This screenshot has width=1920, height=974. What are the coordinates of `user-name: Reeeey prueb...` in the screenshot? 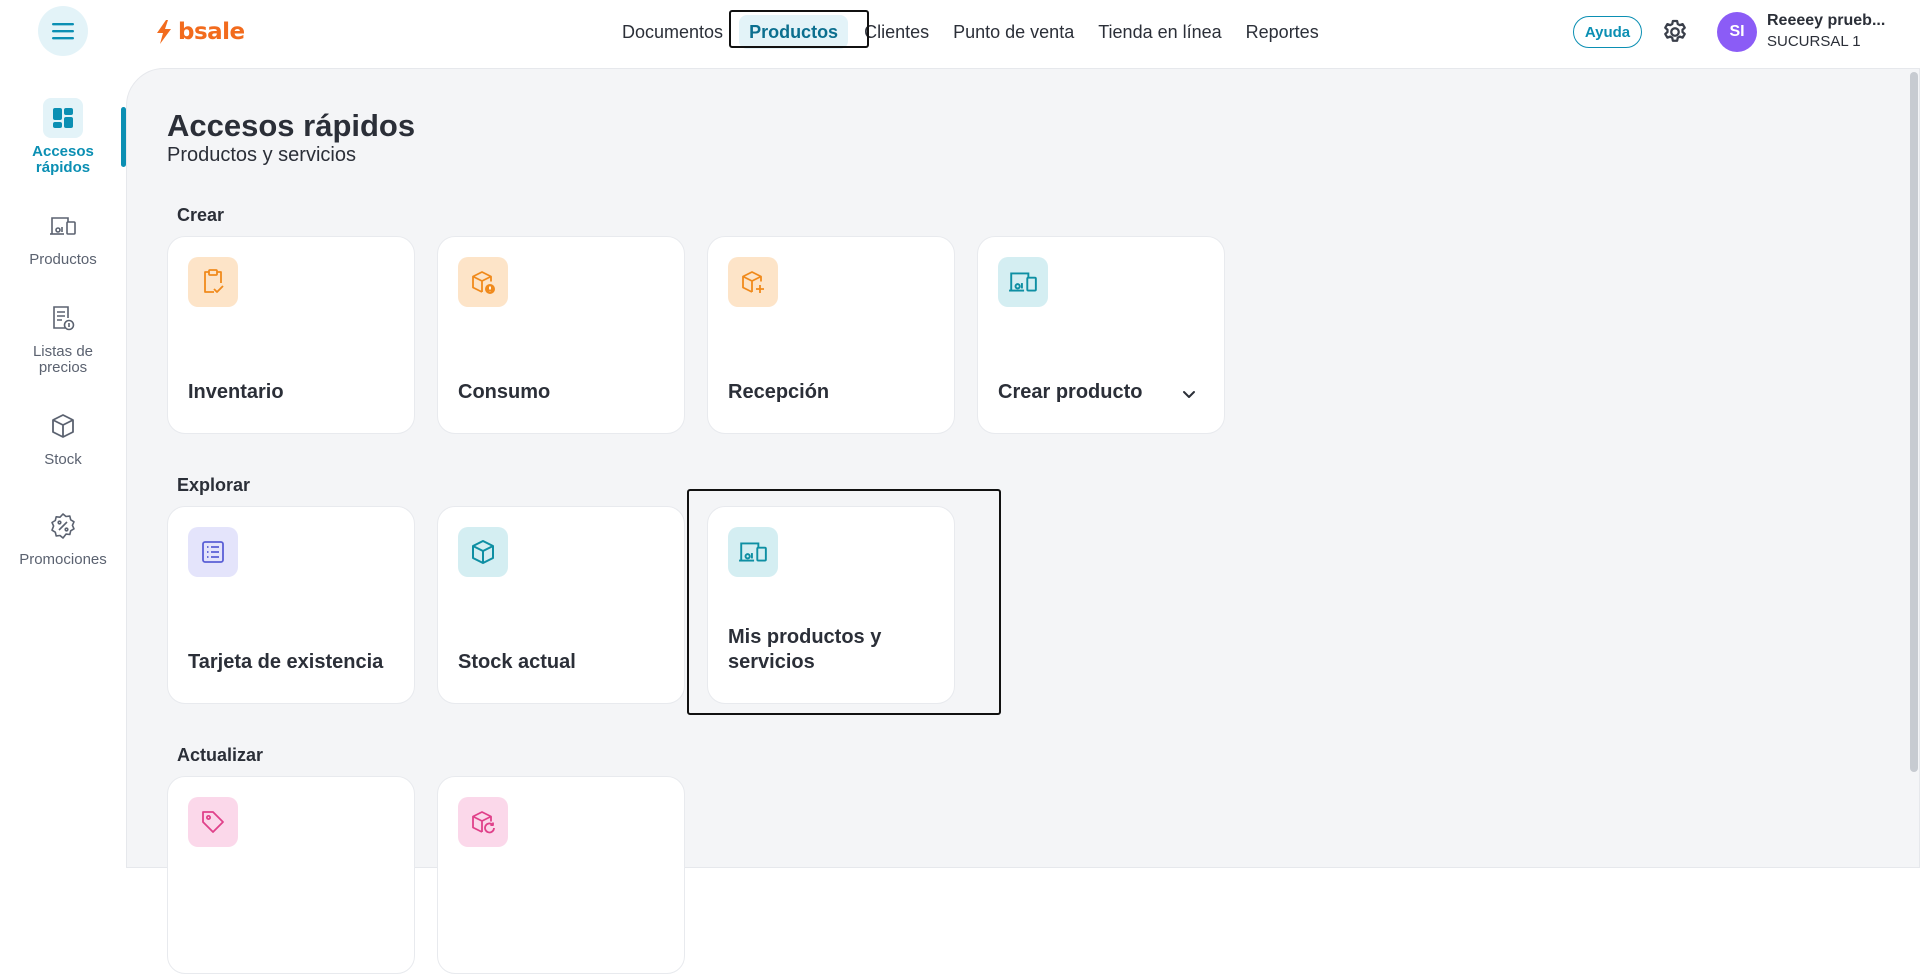 It's located at (1837, 21).